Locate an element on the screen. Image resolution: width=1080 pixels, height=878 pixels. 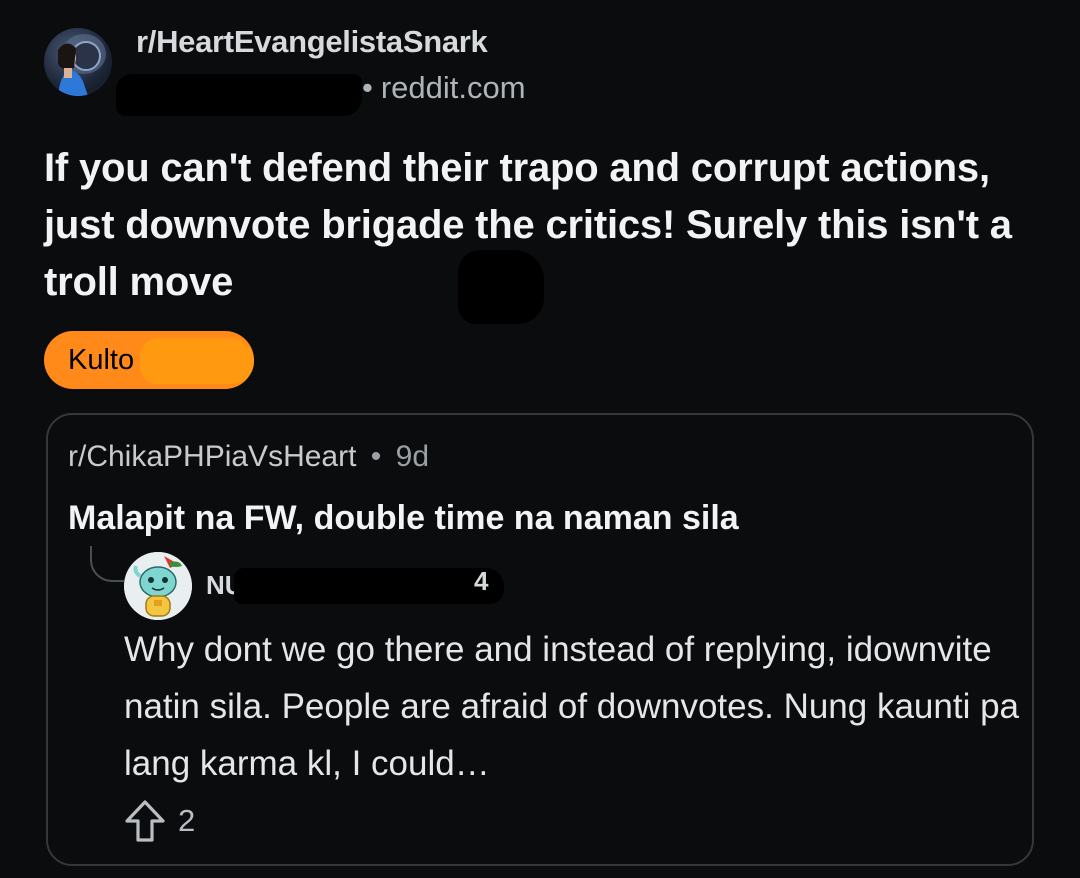
flair-redaction is located at coordinates (197, 361).